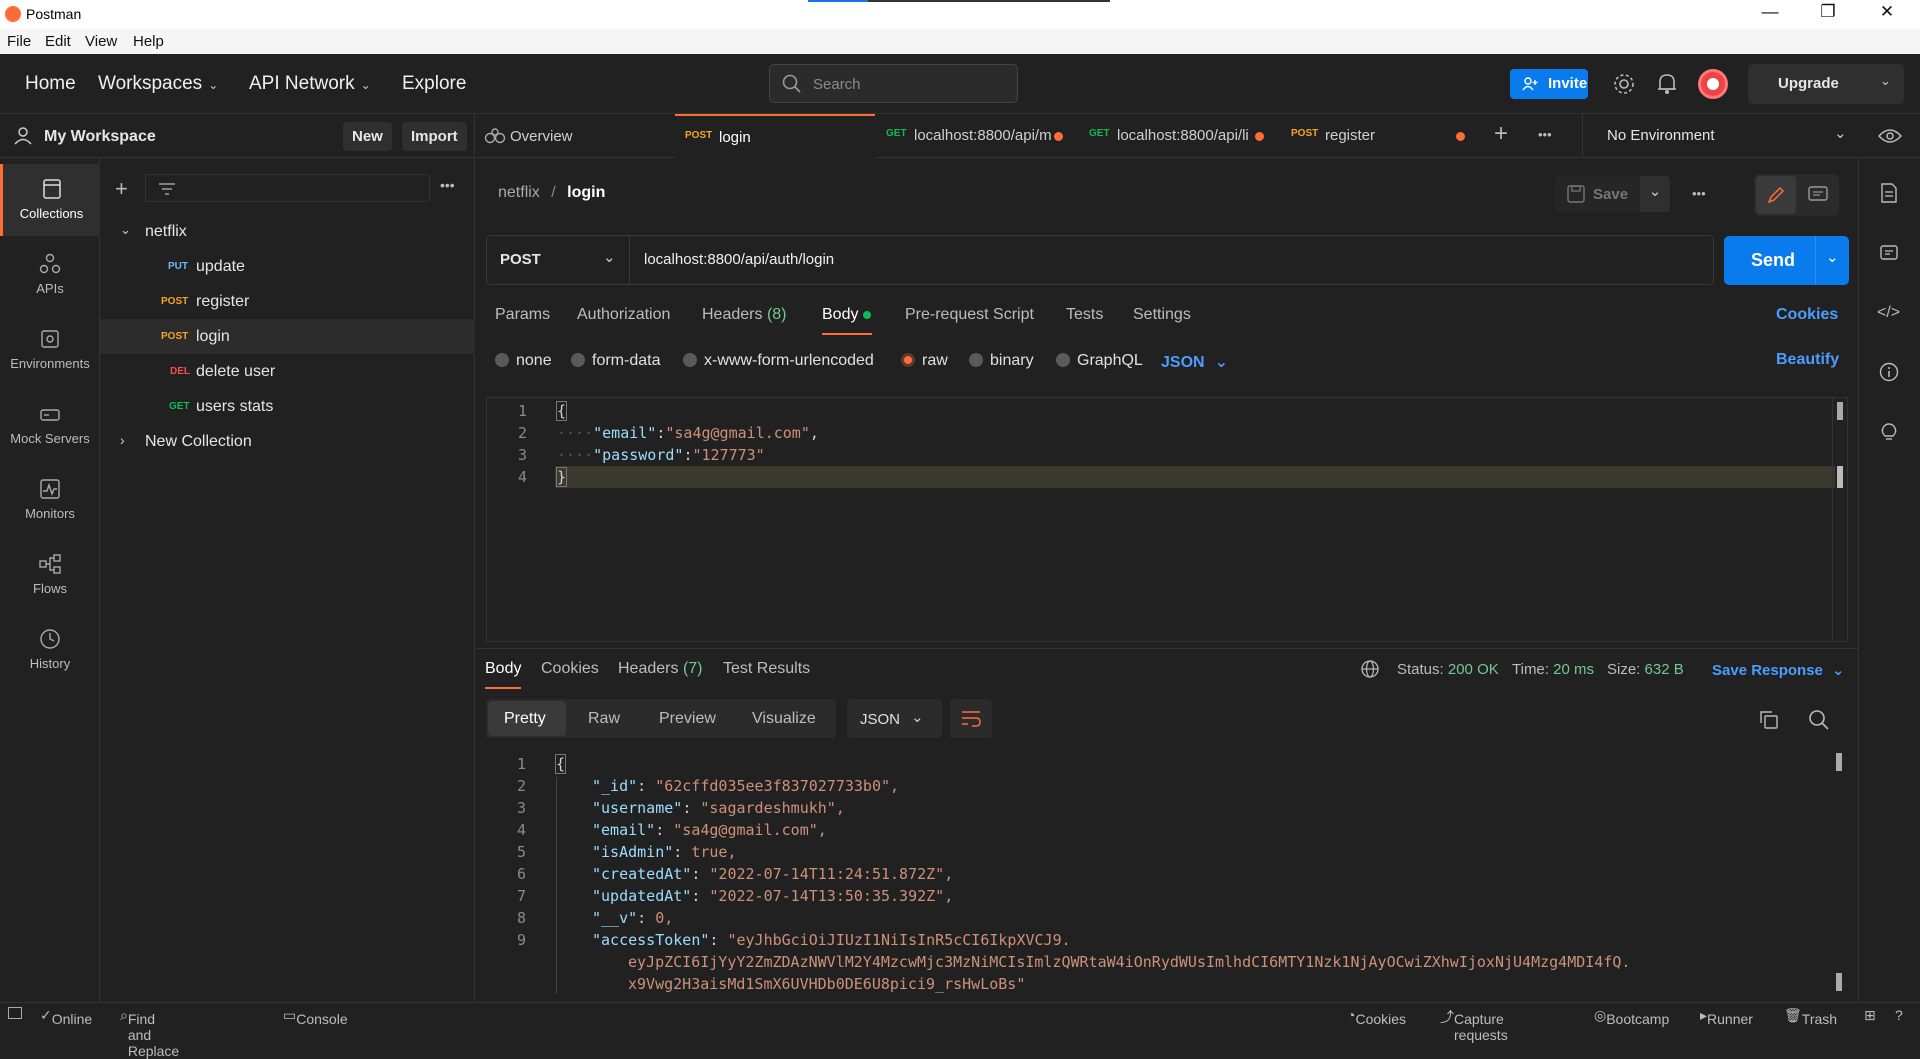 The height and width of the screenshot is (1059, 1920). Describe the element at coordinates (287, 231) in the screenshot. I see `collection-netflix: ⌄ netflix` at that location.